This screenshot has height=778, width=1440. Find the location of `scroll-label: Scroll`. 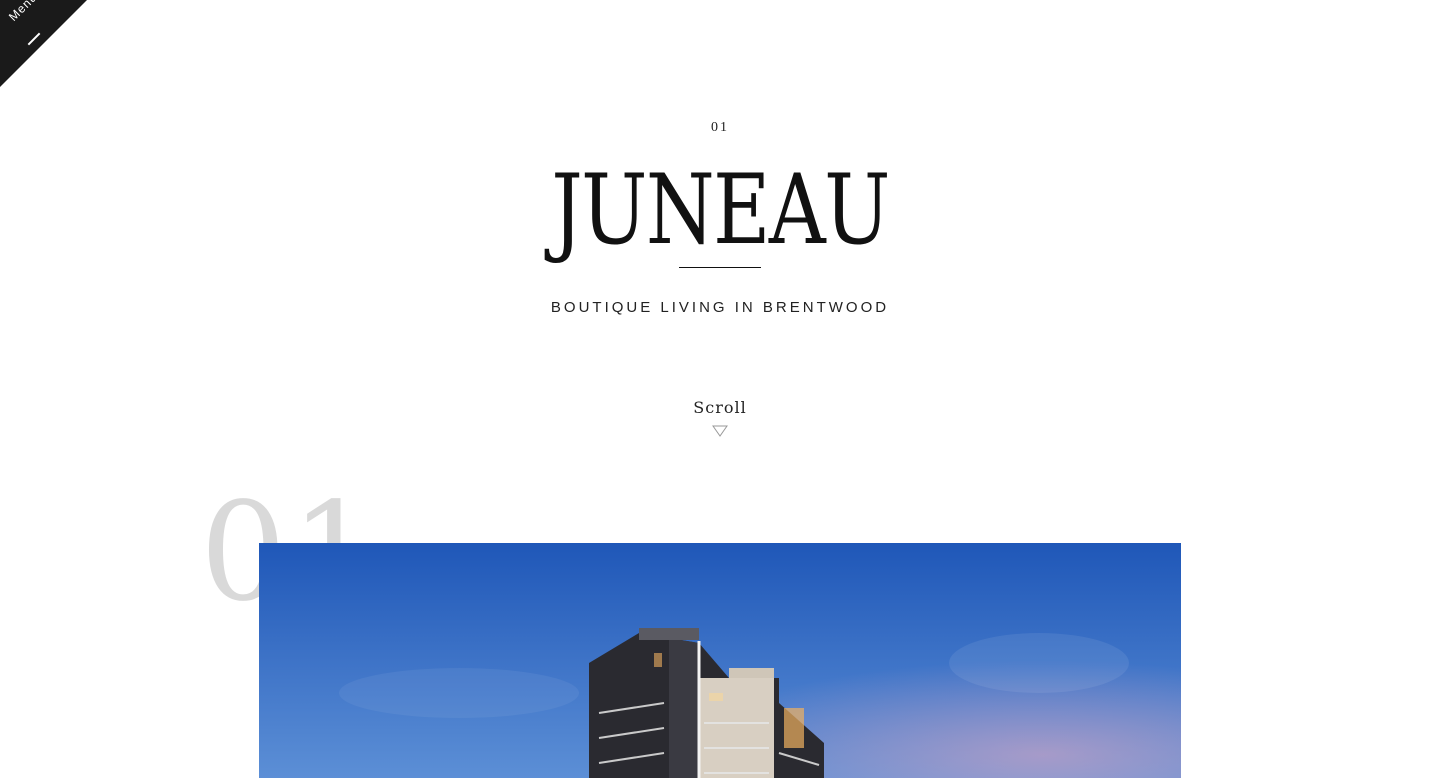

scroll-label: Scroll is located at coordinates (720, 407).